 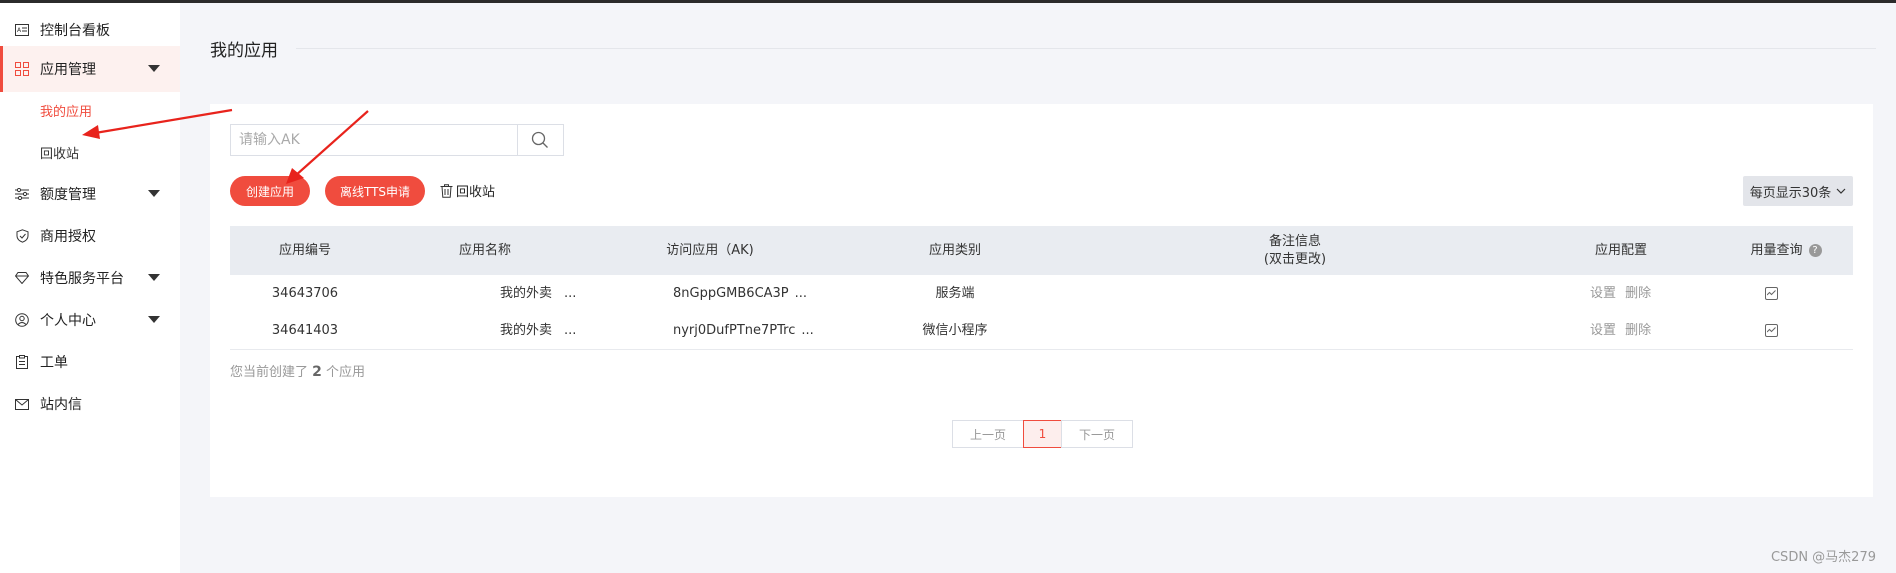 I want to click on column-header-notes-hint: (双击更改), so click(x=1295, y=259).